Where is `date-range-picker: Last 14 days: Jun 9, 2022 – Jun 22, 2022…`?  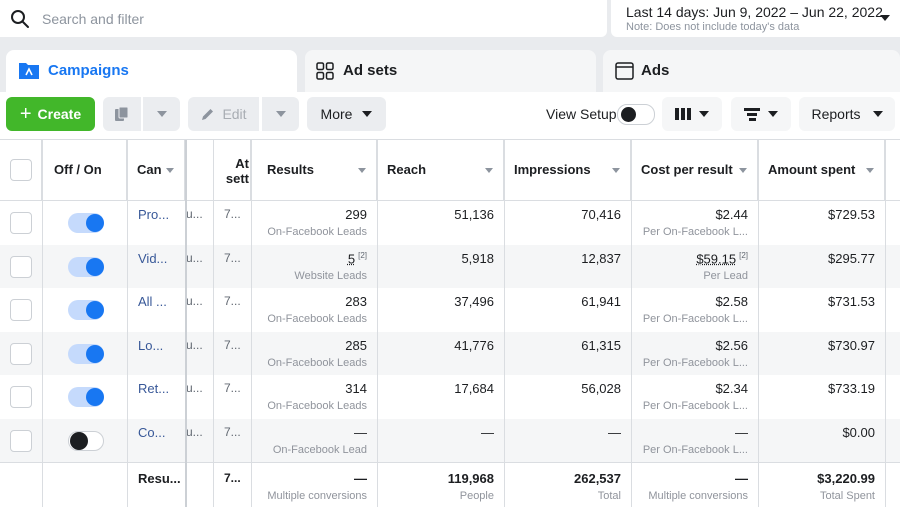 date-range-picker: Last 14 days: Jun 9, 2022 – Jun 22, 2022… is located at coordinates (755, 18).